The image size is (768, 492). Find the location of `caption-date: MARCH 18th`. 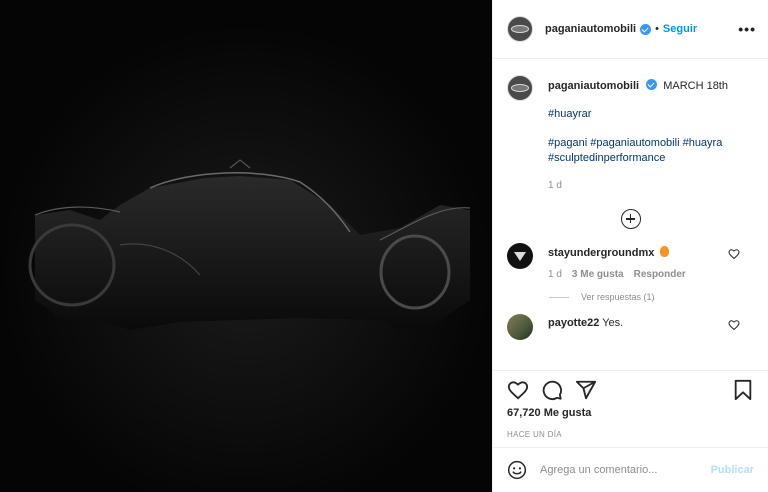

caption-date: MARCH 18th is located at coordinates (695, 86).